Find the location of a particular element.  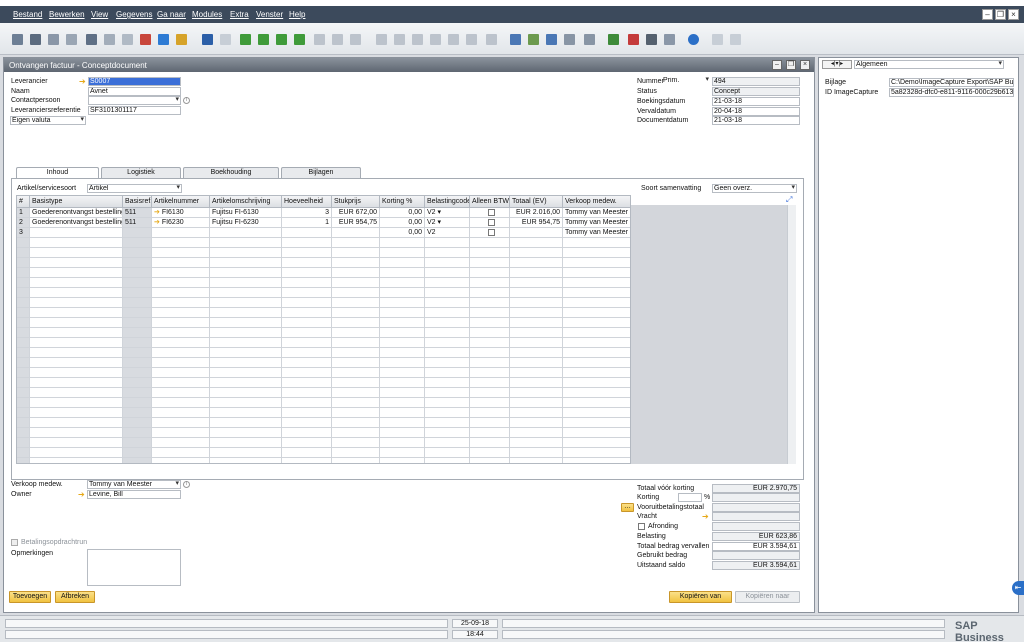

vervaldatum-input: 20-04-18 is located at coordinates (756, 111).